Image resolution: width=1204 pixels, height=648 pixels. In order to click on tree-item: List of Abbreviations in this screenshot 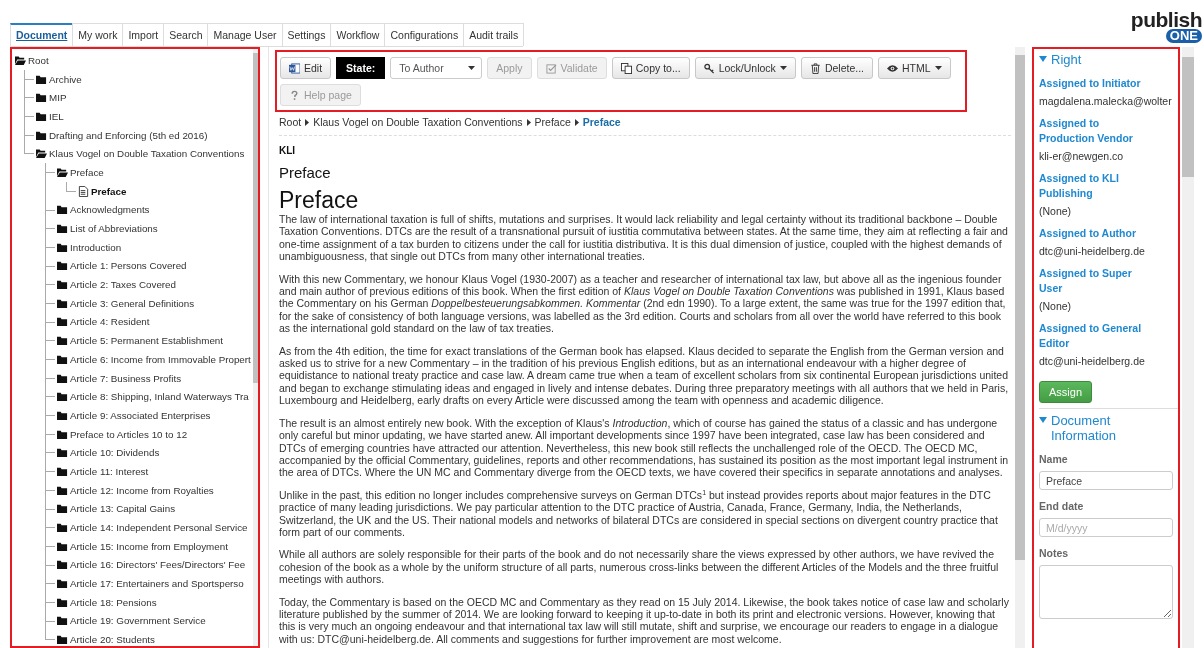, I will do `click(114, 229)`.